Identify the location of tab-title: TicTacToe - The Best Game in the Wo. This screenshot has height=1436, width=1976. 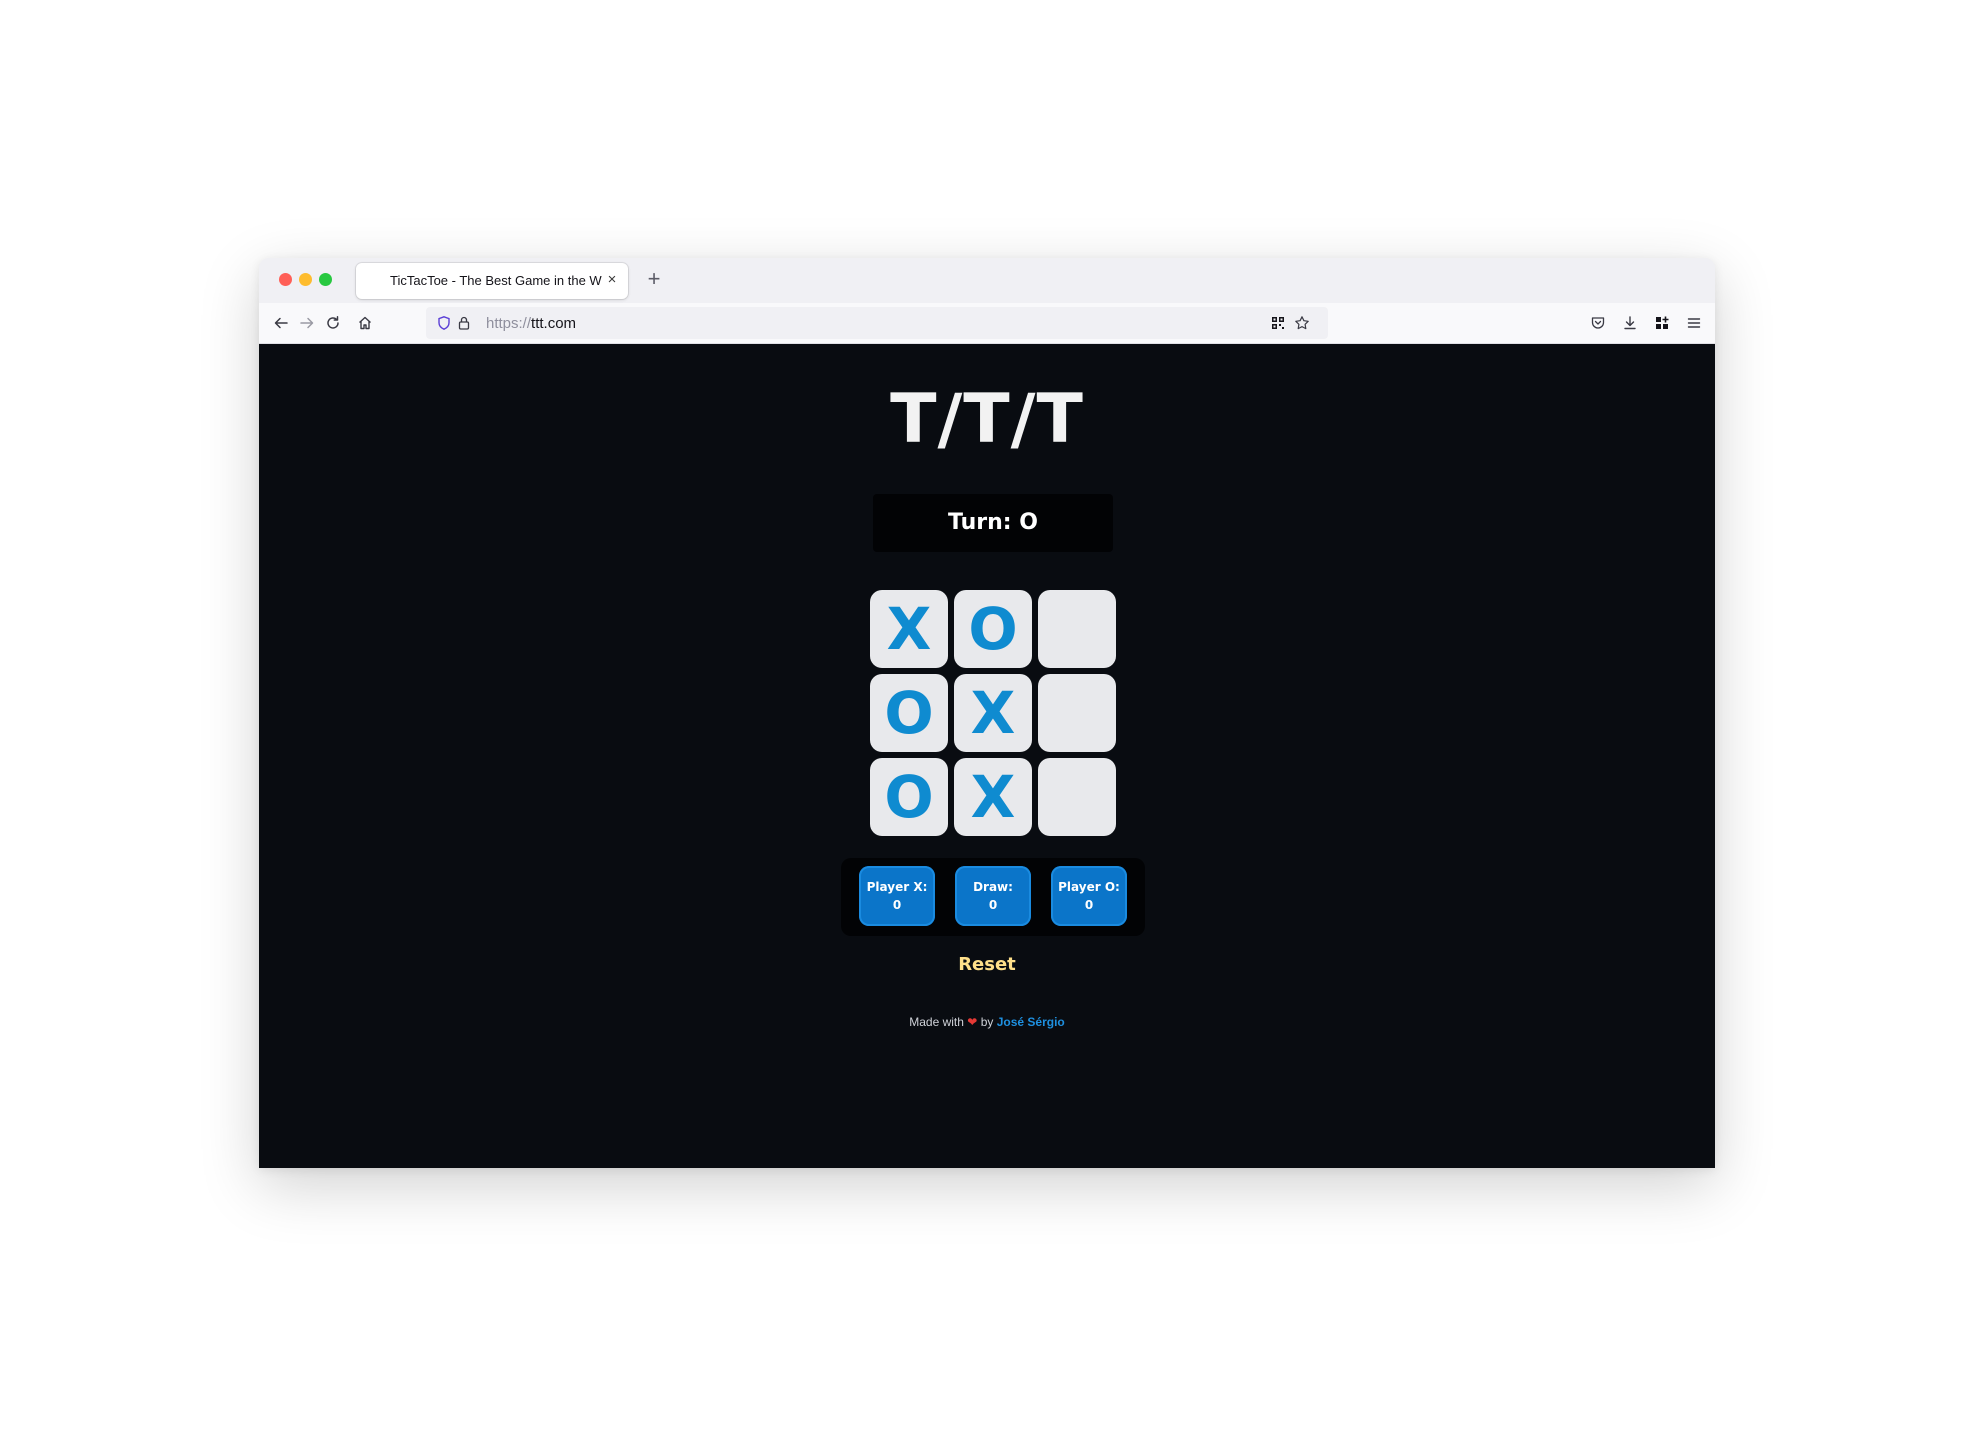
(496, 280).